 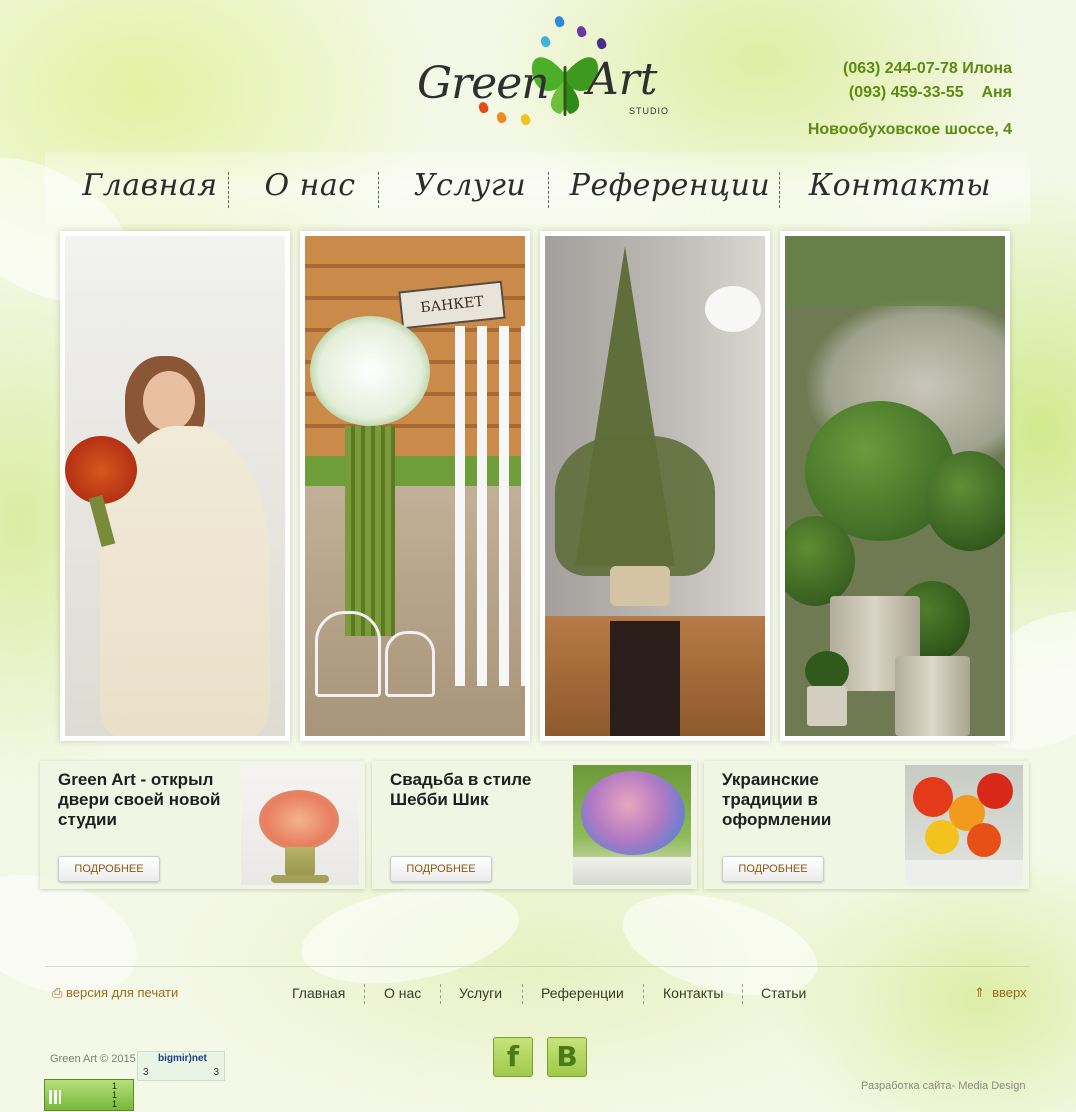 What do you see at coordinates (114, 1104) in the screenshot?
I see `counter-value: 1` at bounding box center [114, 1104].